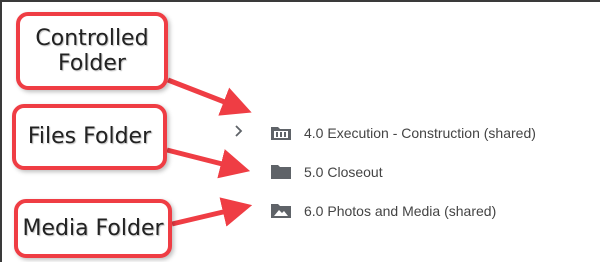 The image size is (600, 262). I want to click on callout-files-folder: Files Folder, so click(89, 137).